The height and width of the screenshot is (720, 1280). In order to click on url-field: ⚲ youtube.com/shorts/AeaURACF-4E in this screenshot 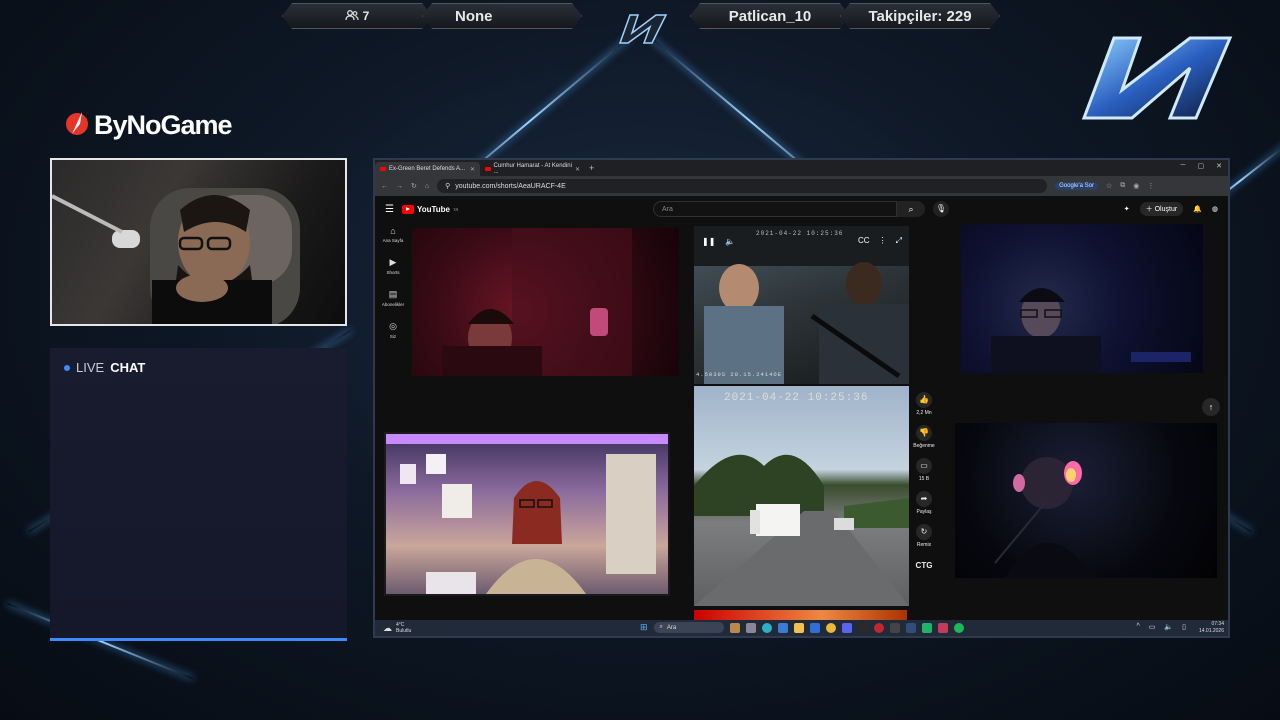, I will do `click(742, 186)`.